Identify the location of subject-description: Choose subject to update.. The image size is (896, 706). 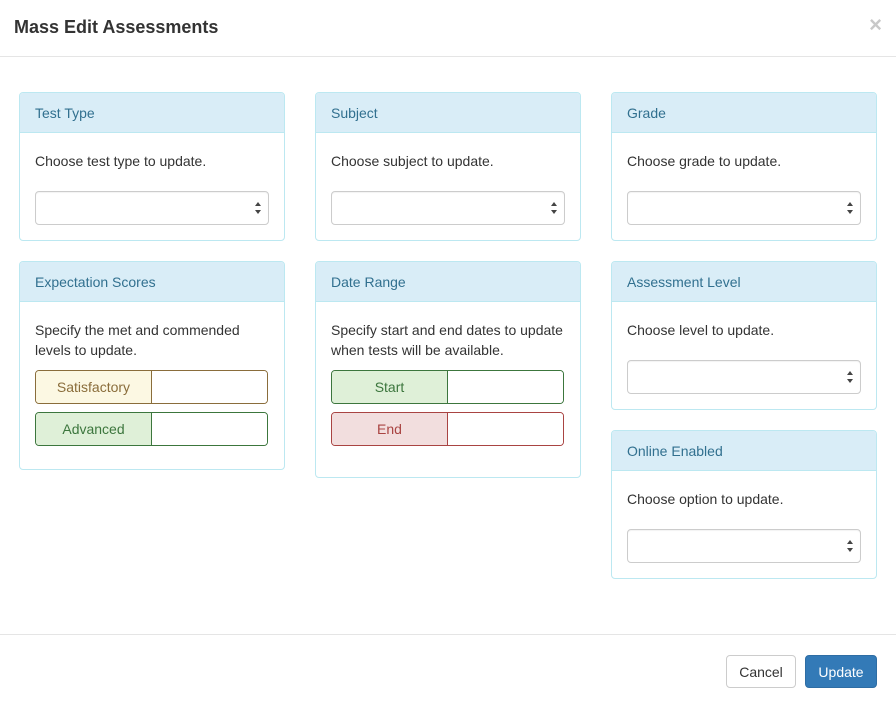
(412, 161).